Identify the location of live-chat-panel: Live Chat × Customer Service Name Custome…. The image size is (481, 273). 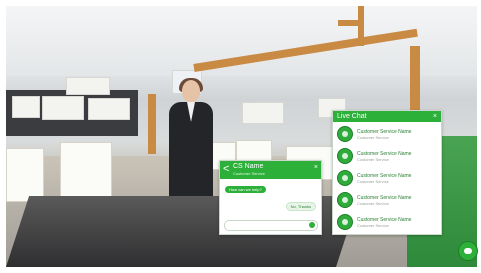
(387, 172).